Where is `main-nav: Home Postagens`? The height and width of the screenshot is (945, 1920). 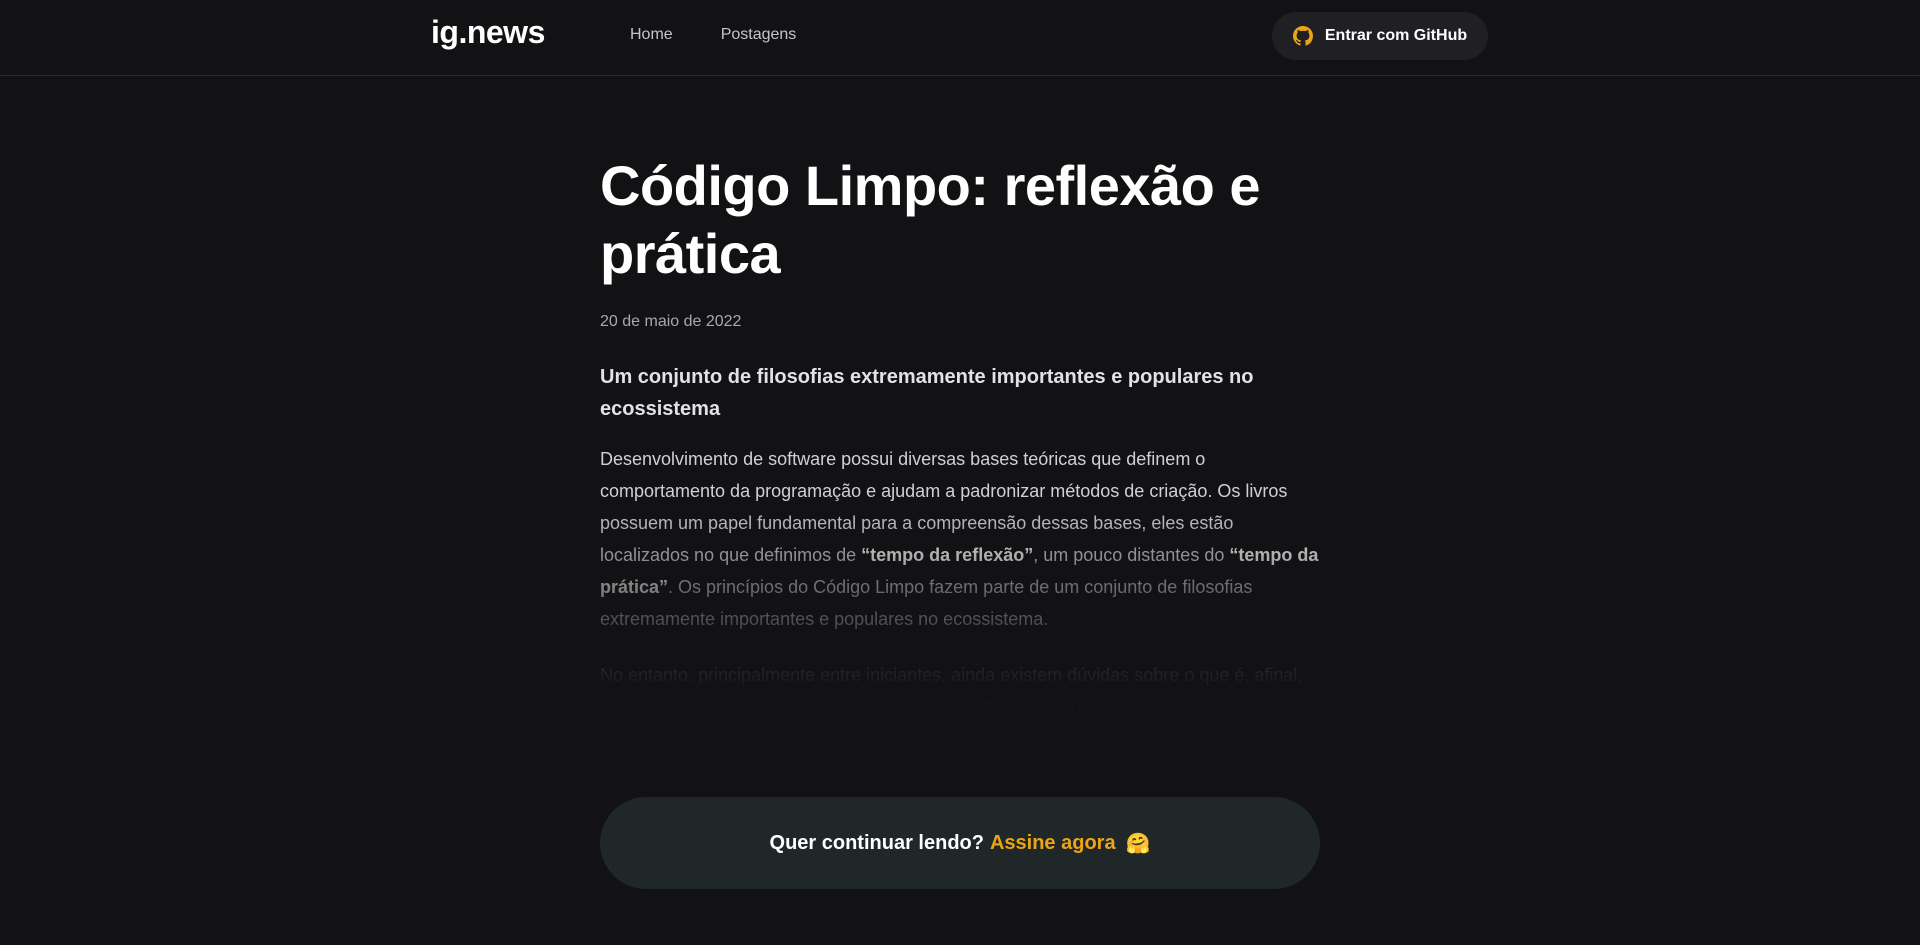
main-nav: Home Postagens is located at coordinates (713, 35).